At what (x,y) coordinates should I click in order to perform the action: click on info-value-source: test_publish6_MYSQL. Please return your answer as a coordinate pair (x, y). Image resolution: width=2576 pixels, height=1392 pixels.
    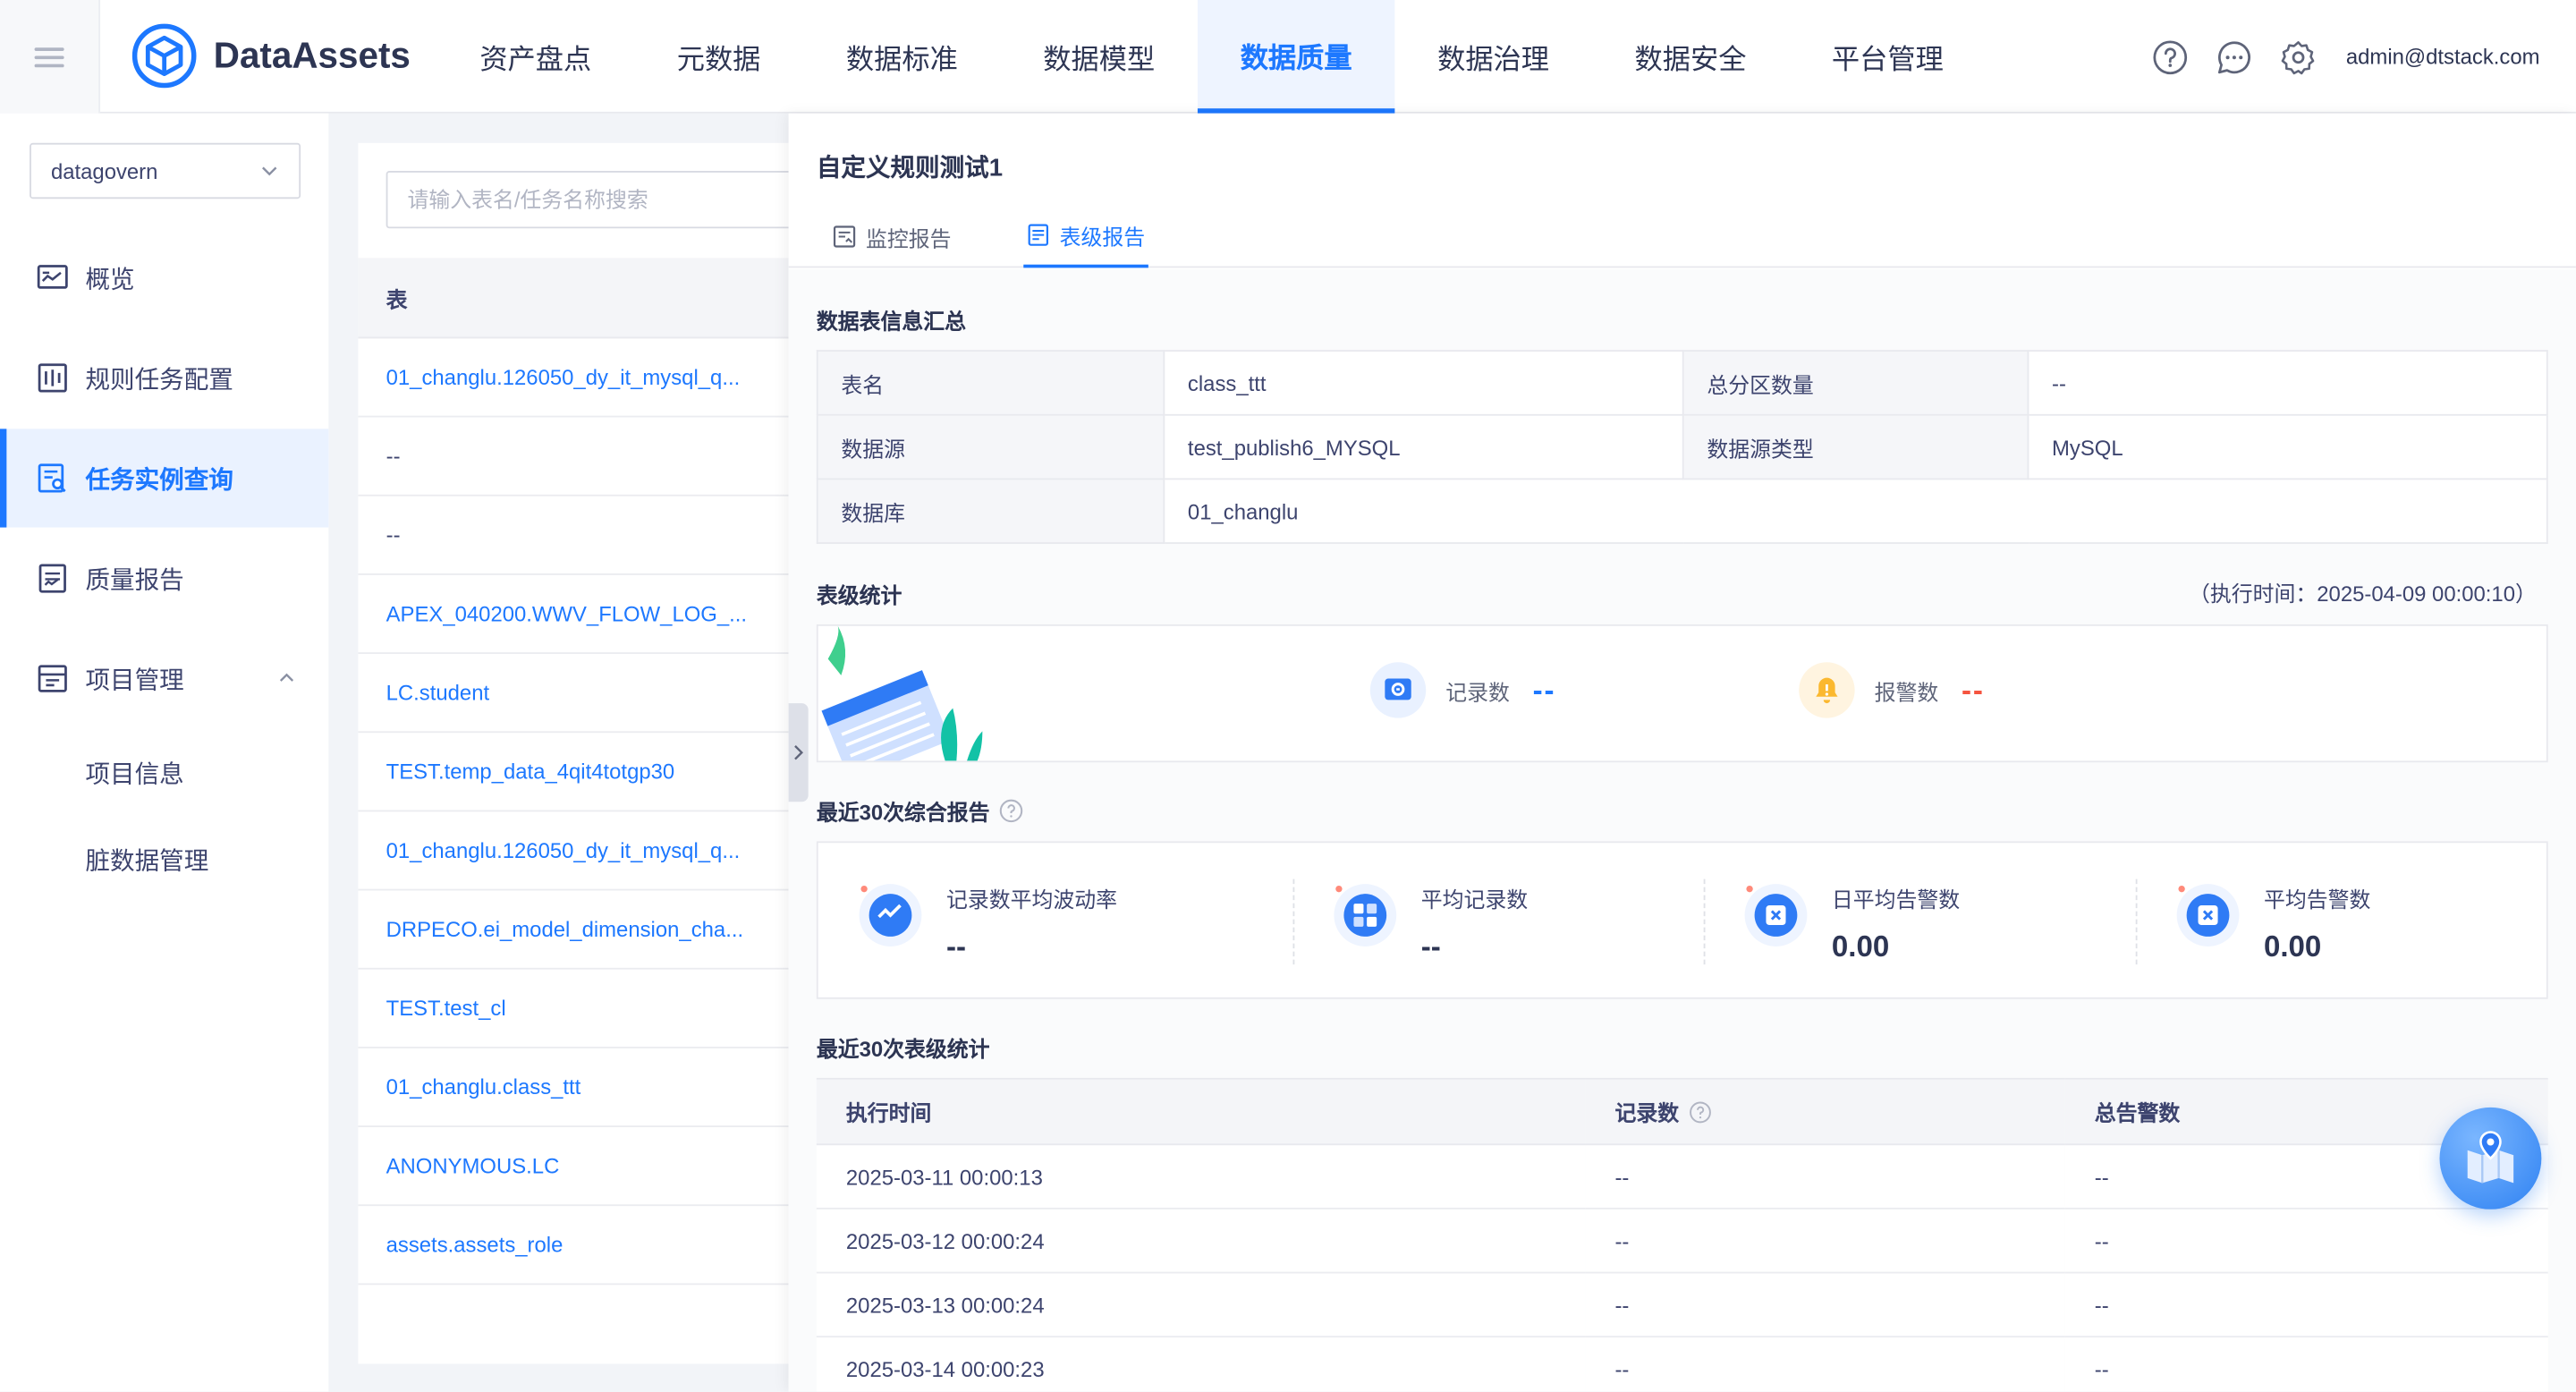
    Looking at the image, I should click on (1423, 446).